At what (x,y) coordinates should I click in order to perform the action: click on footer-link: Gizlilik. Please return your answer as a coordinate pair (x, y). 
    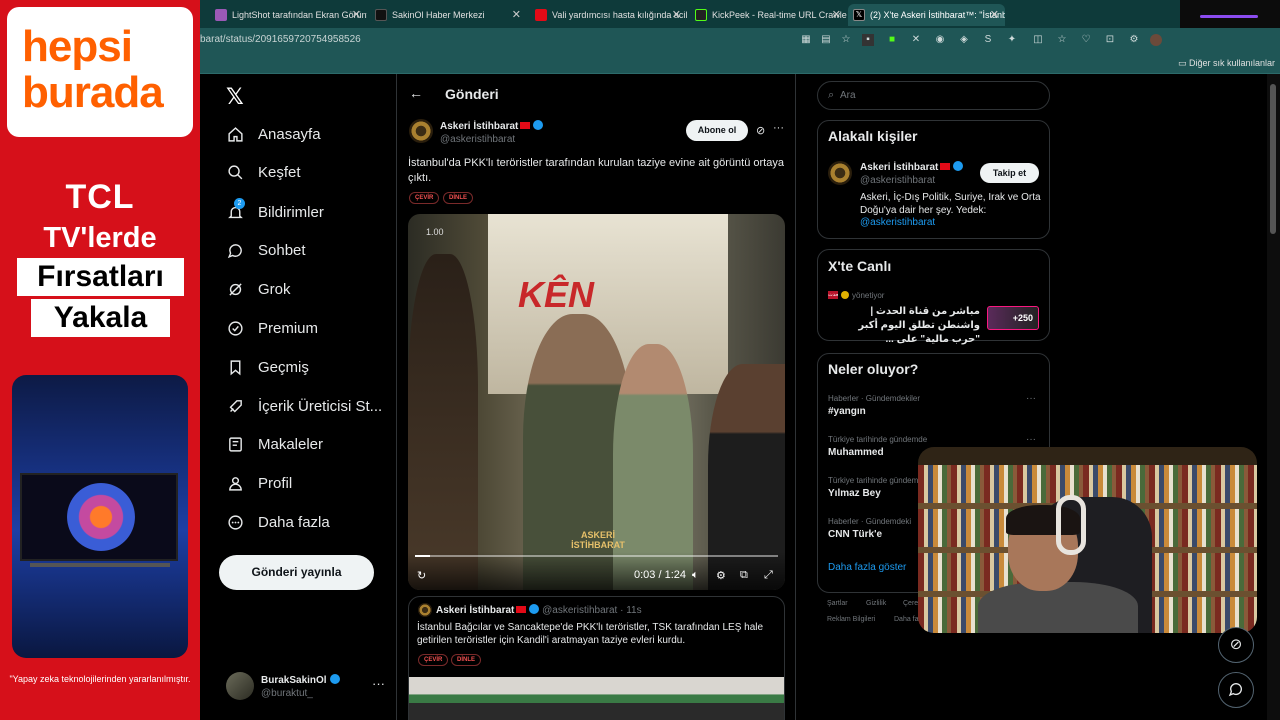
    Looking at the image, I should click on (876, 603).